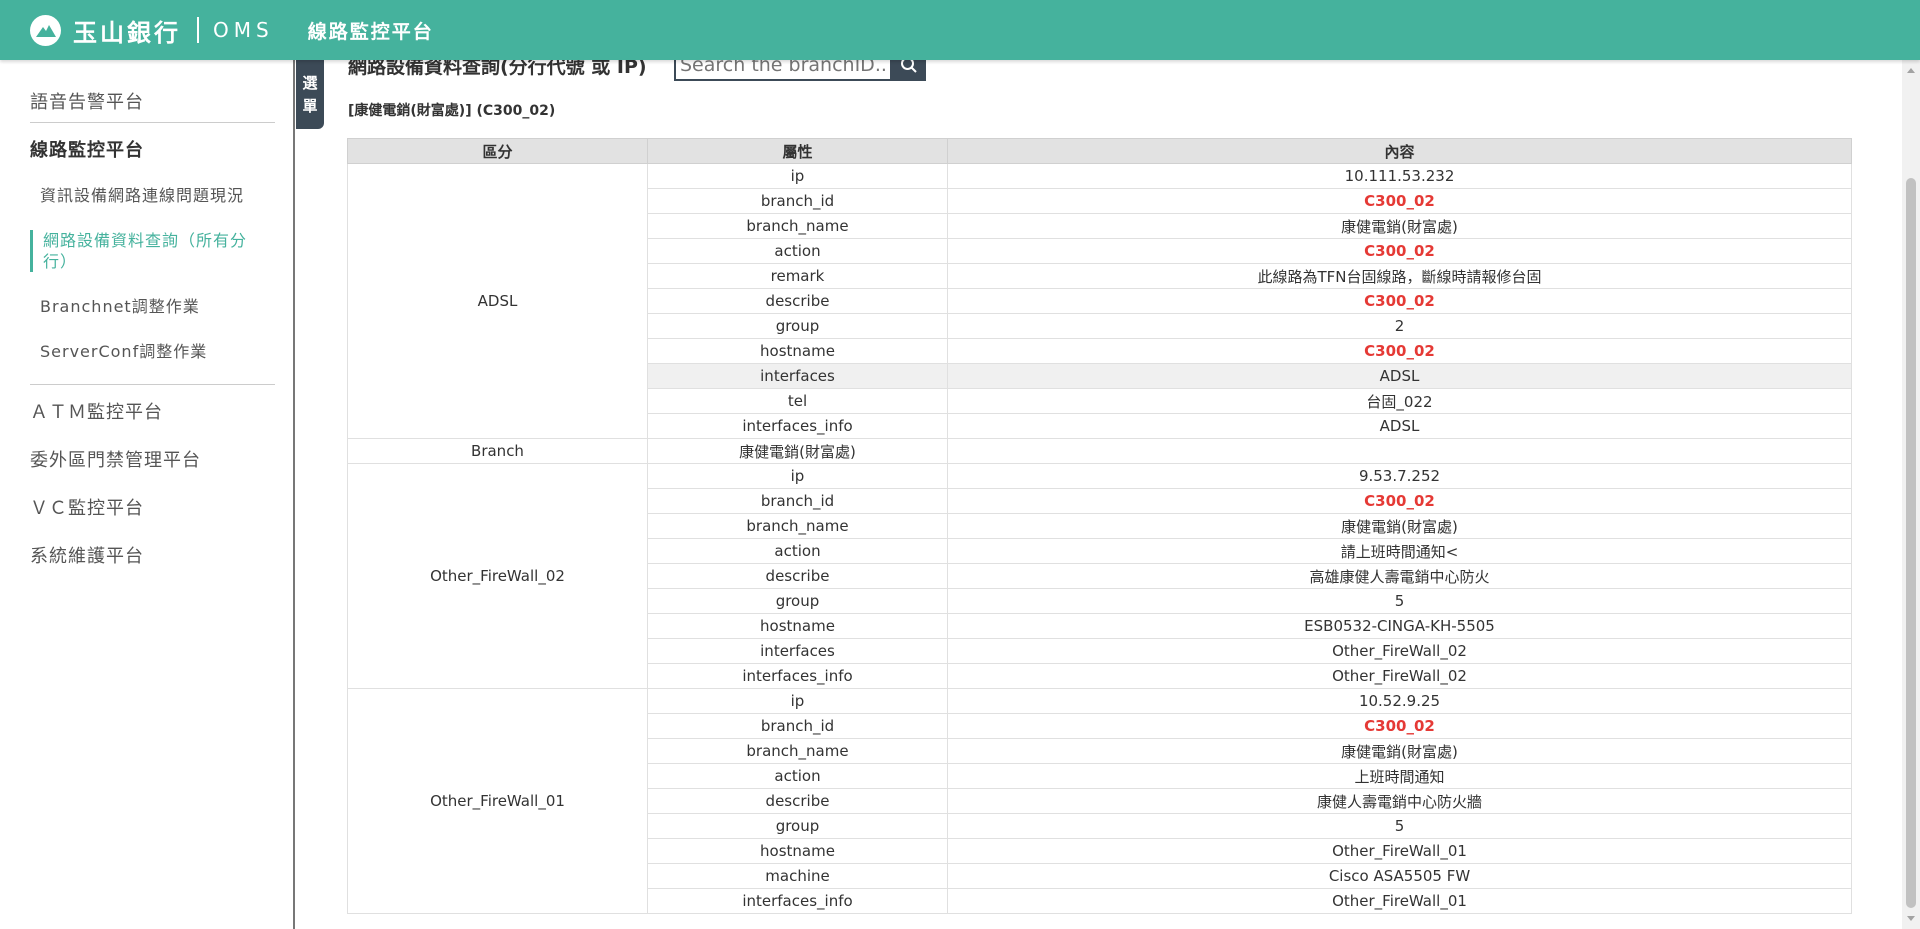 The width and height of the screenshot is (1920, 929). What do you see at coordinates (1399, 701) in the screenshot?
I see `cell-content: 10.52.9.25` at bounding box center [1399, 701].